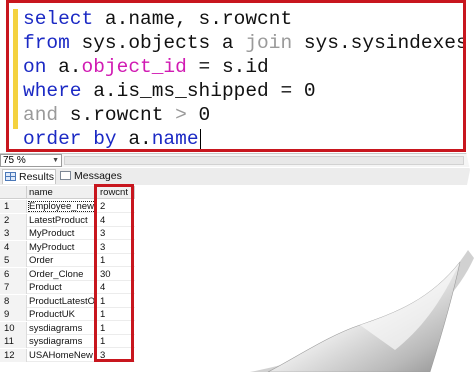 The height and width of the screenshot is (372, 474). Describe the element at coordinates (62, 355) in the screenshot. I see `cell-name: USAHomeNew` at that location.